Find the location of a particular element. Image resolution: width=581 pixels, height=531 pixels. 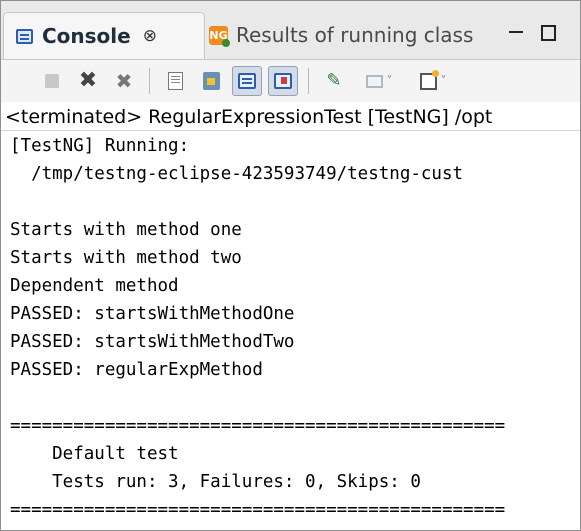

display-selected-console-button: ˅ is located at coordinates (379, 81).